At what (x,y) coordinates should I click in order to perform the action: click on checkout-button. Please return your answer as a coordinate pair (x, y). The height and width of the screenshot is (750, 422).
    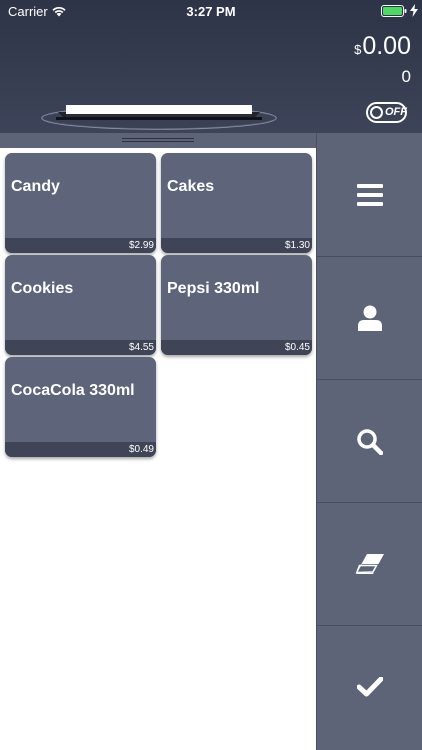
    Looking at the image, I should click on (369, 686).